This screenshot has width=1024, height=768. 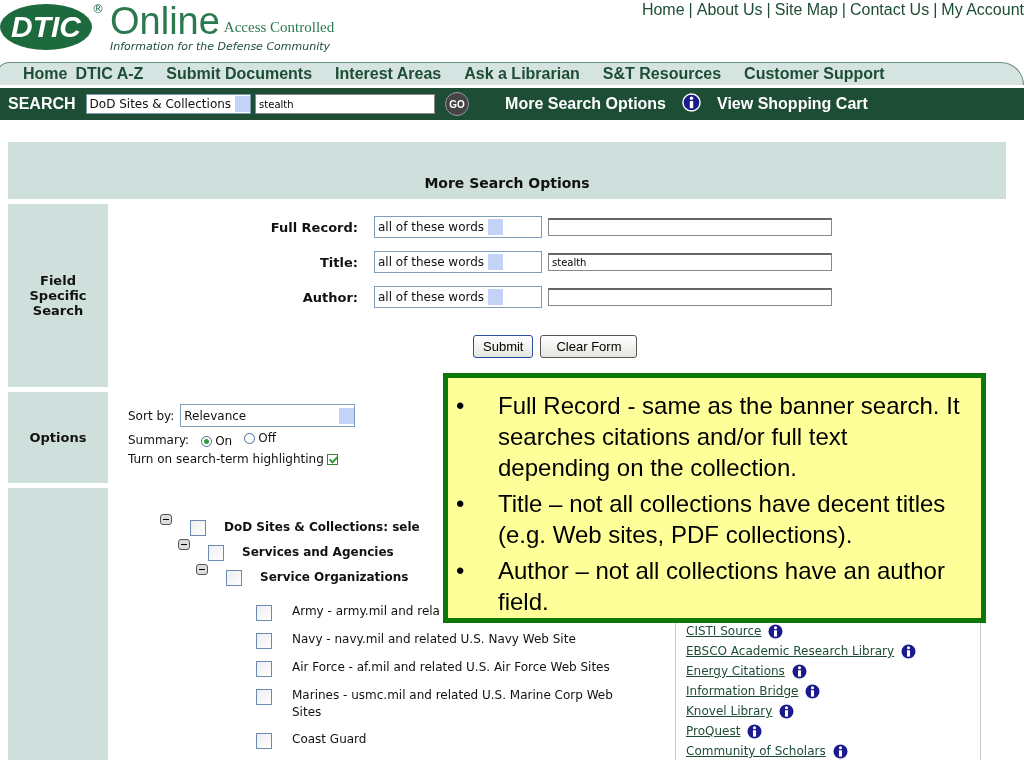 I want to click on resource-link: CISTI Source, so click(x=724, y=631).